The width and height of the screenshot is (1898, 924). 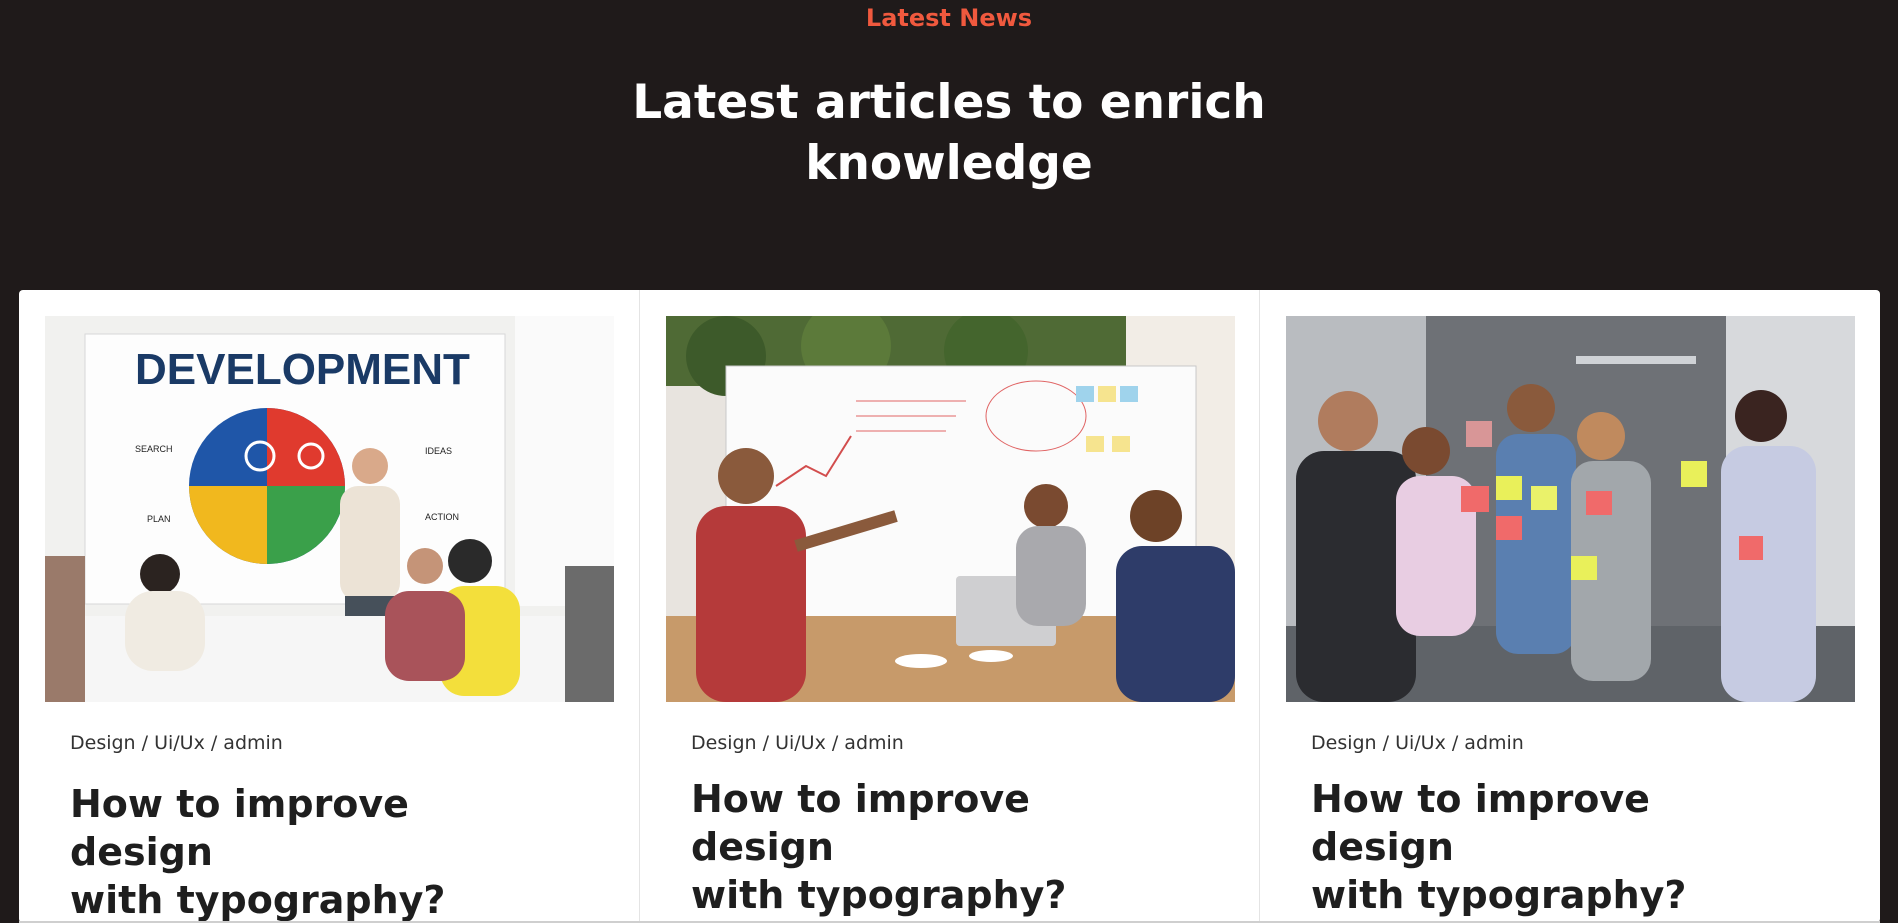 What do you see at coordinates (949, 18) in the screenshot?
I see `section-eyebrow: Latest News` at bounding box center [949, 18].